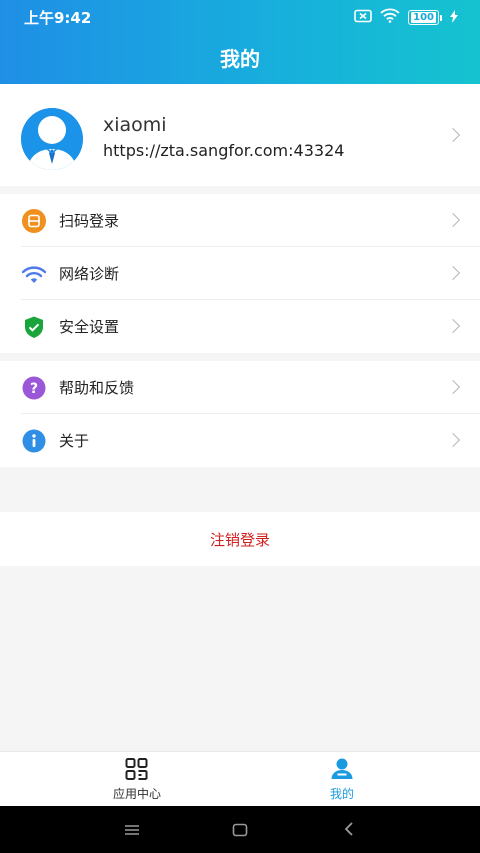  I want to click on user-name: xiaomi, so click(135, 125).